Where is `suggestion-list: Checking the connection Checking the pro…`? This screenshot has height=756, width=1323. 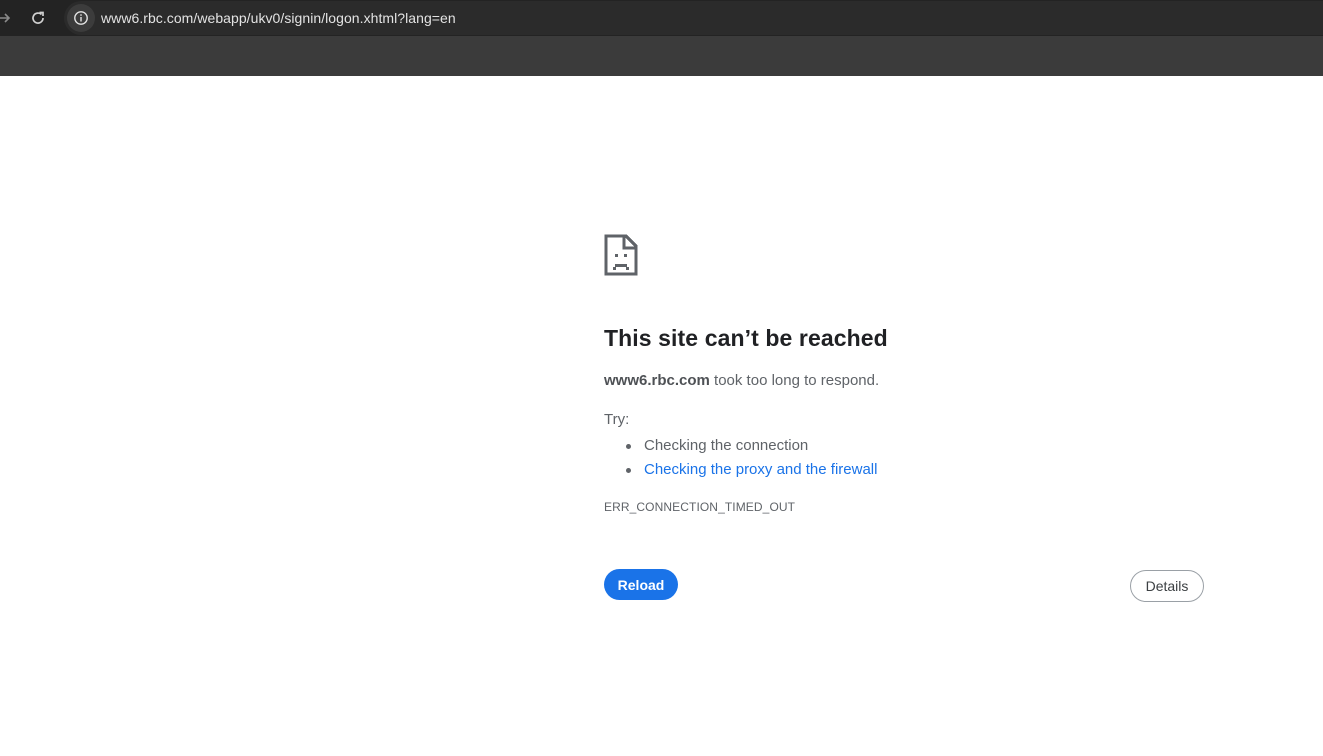
suggestion-list: Checking the connection Checking the pro… is located at coordinates (740, 458).